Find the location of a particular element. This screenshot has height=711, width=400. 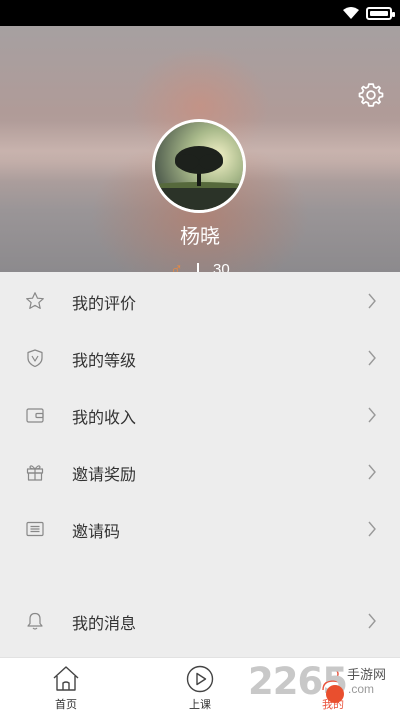

status-bar is located at coordinates (200, 13).